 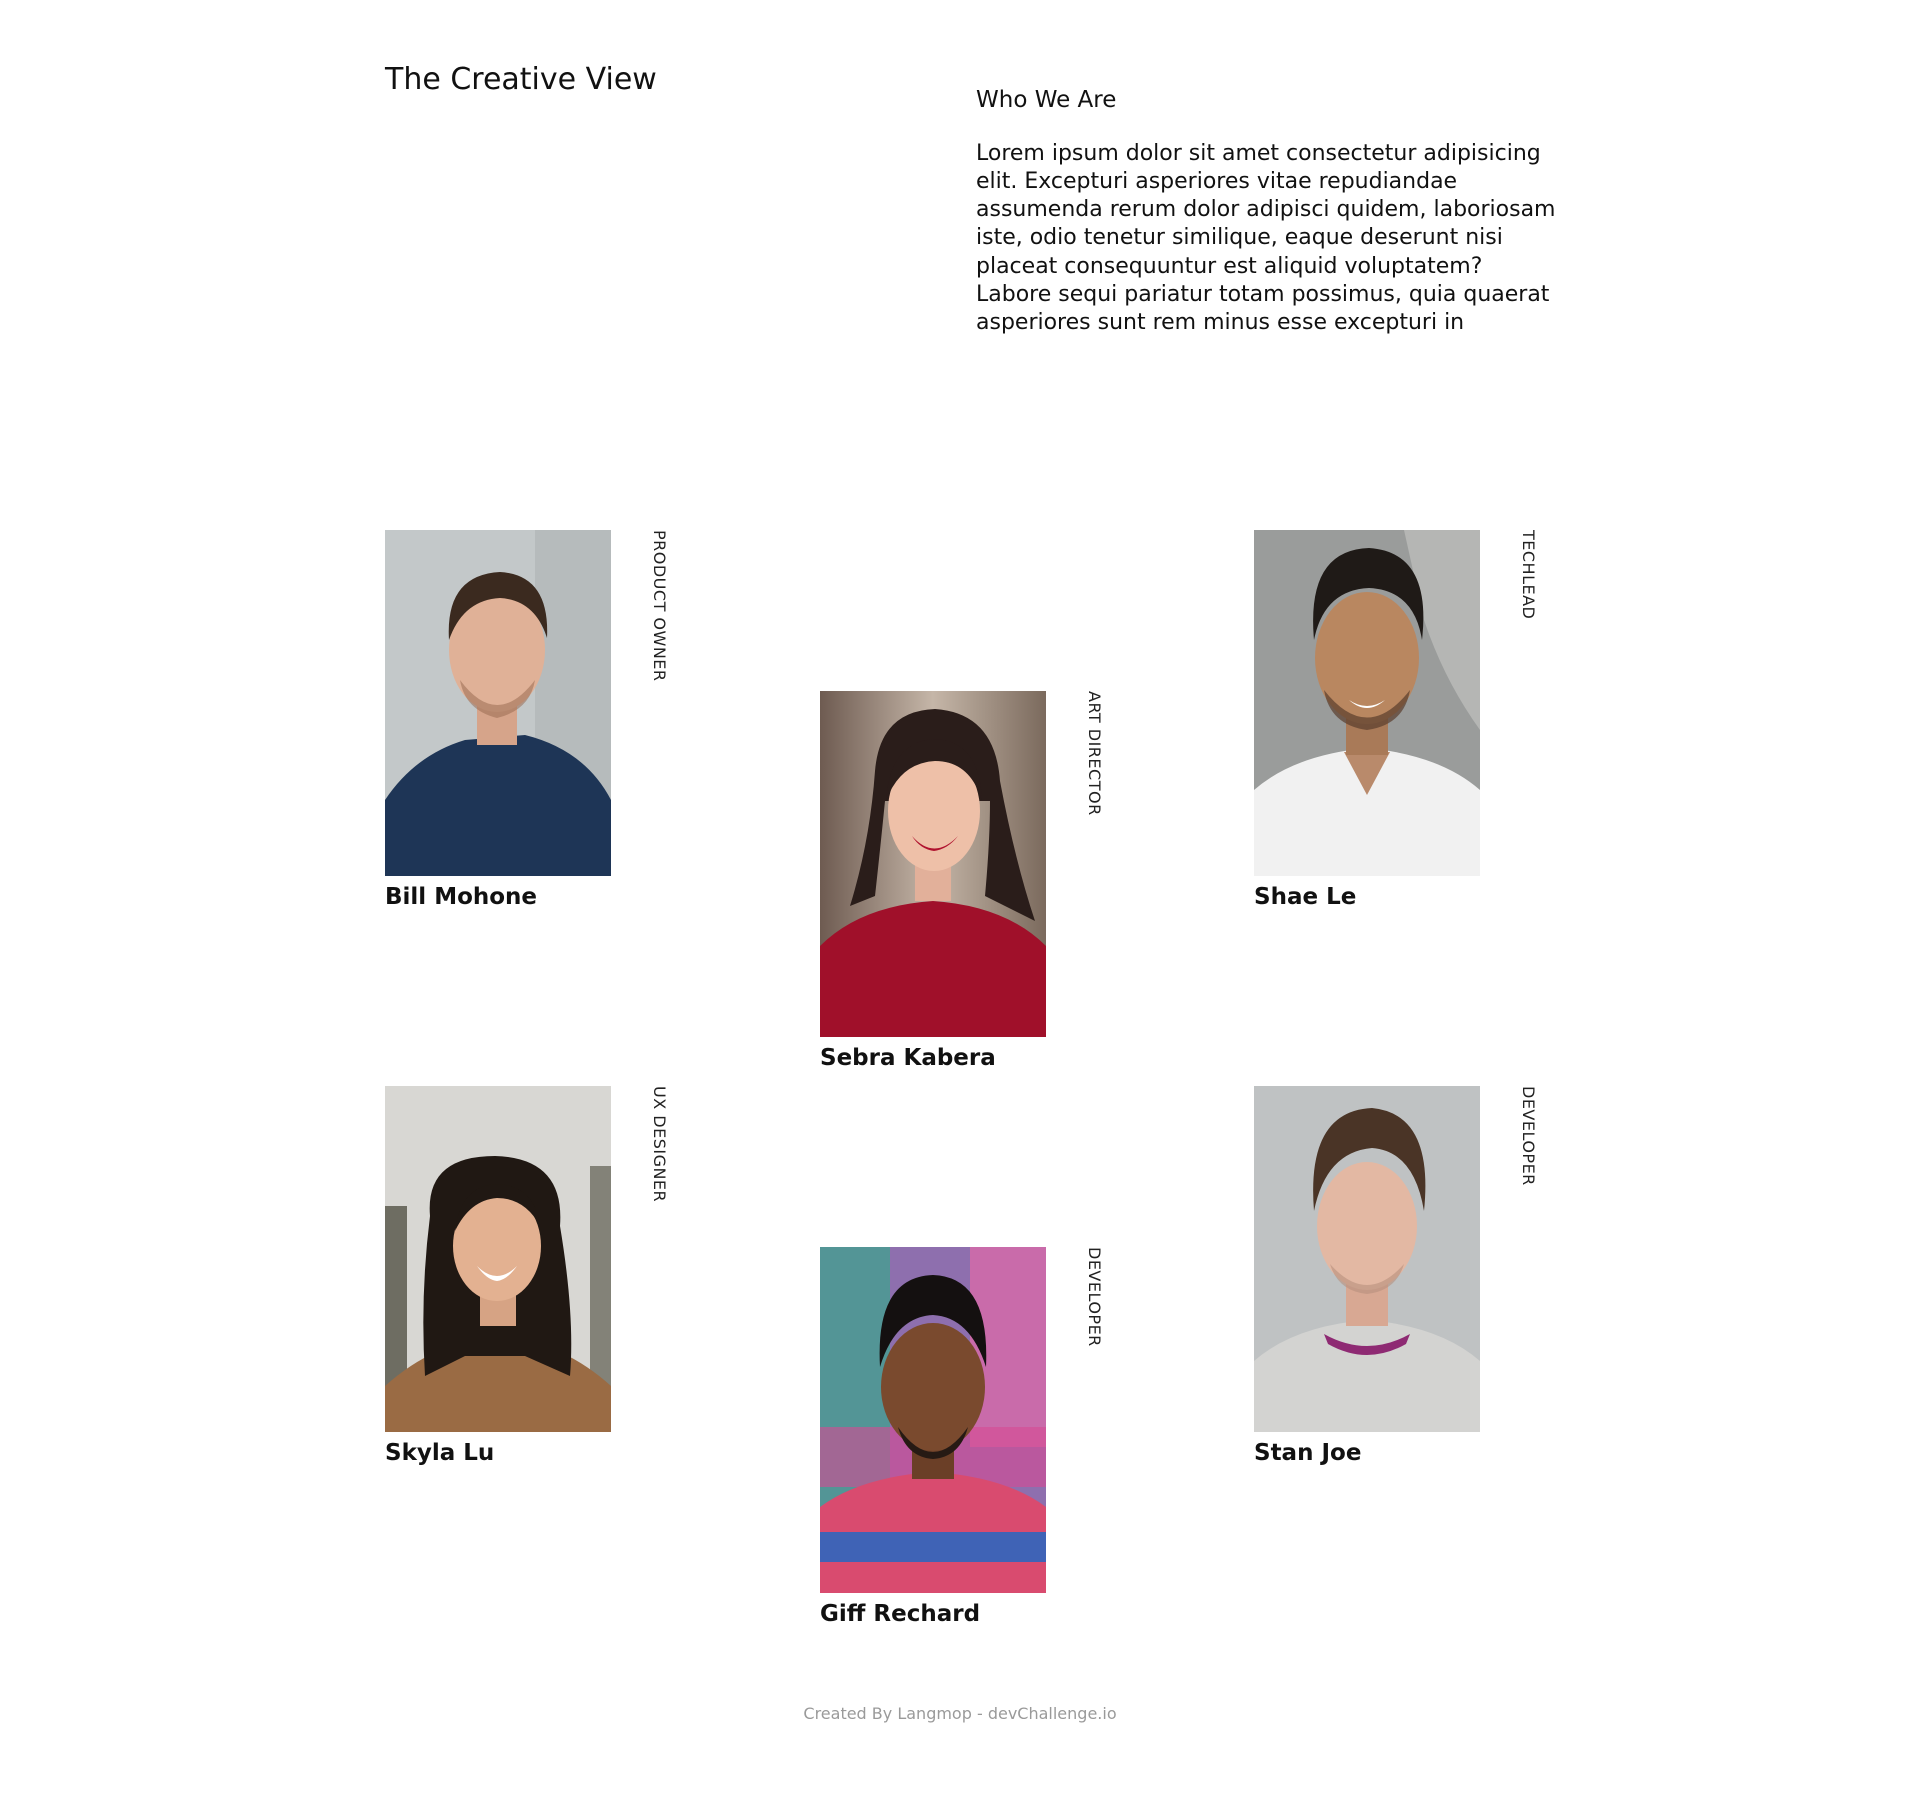 I want to click on member-name: Stan Joe, so click(x=1308, y=1453).